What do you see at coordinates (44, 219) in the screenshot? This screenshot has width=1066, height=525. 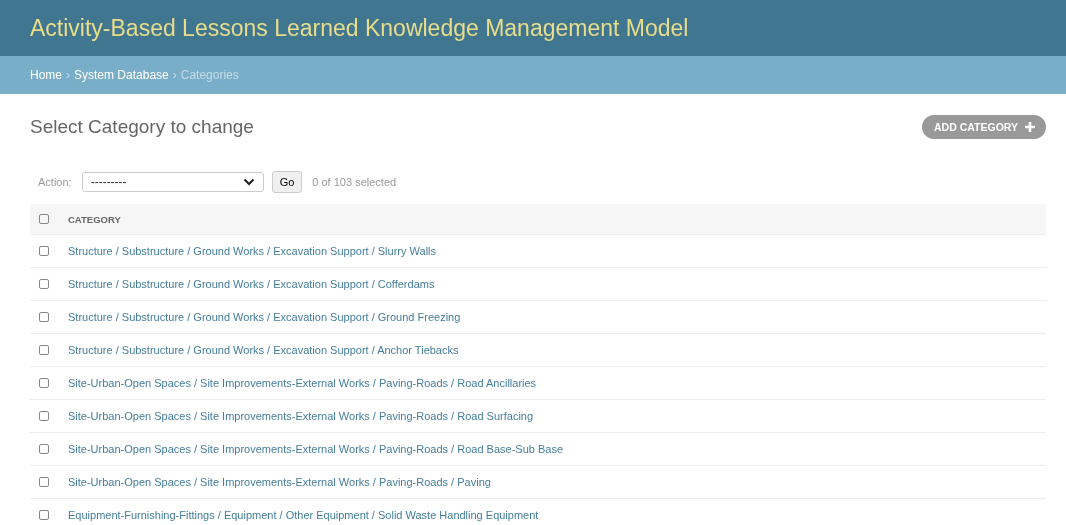 I see `select-all-checkbox` at bounding box center [44, 219].